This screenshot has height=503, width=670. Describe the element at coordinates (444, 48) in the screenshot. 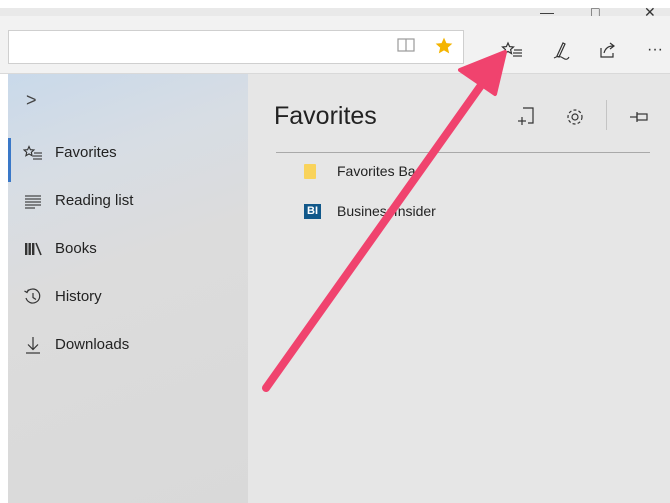

I see `favorite-star-icon` at that location.